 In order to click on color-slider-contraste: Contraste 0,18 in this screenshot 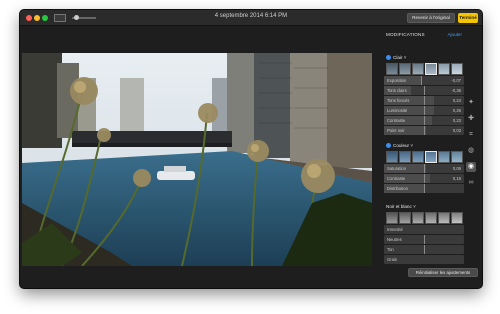, I will do `click(424, 178)`.